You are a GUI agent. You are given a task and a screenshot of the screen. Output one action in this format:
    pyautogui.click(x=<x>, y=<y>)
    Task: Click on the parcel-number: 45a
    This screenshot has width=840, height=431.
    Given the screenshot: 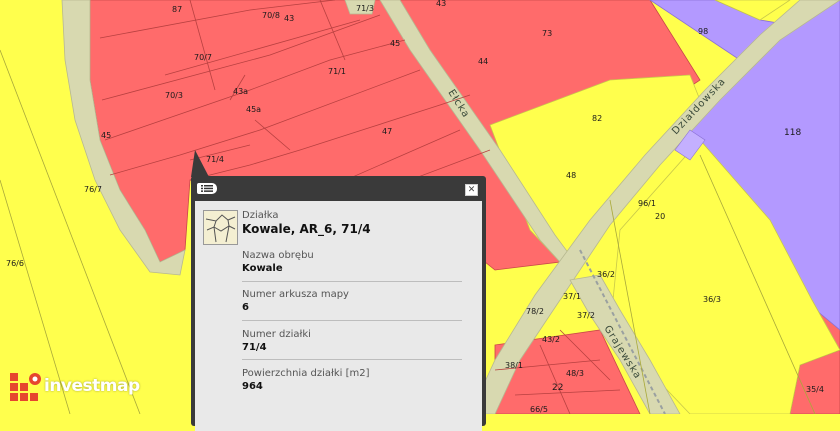 What is the action you would take?
    pyautogui.click(x=253, y=109)
    